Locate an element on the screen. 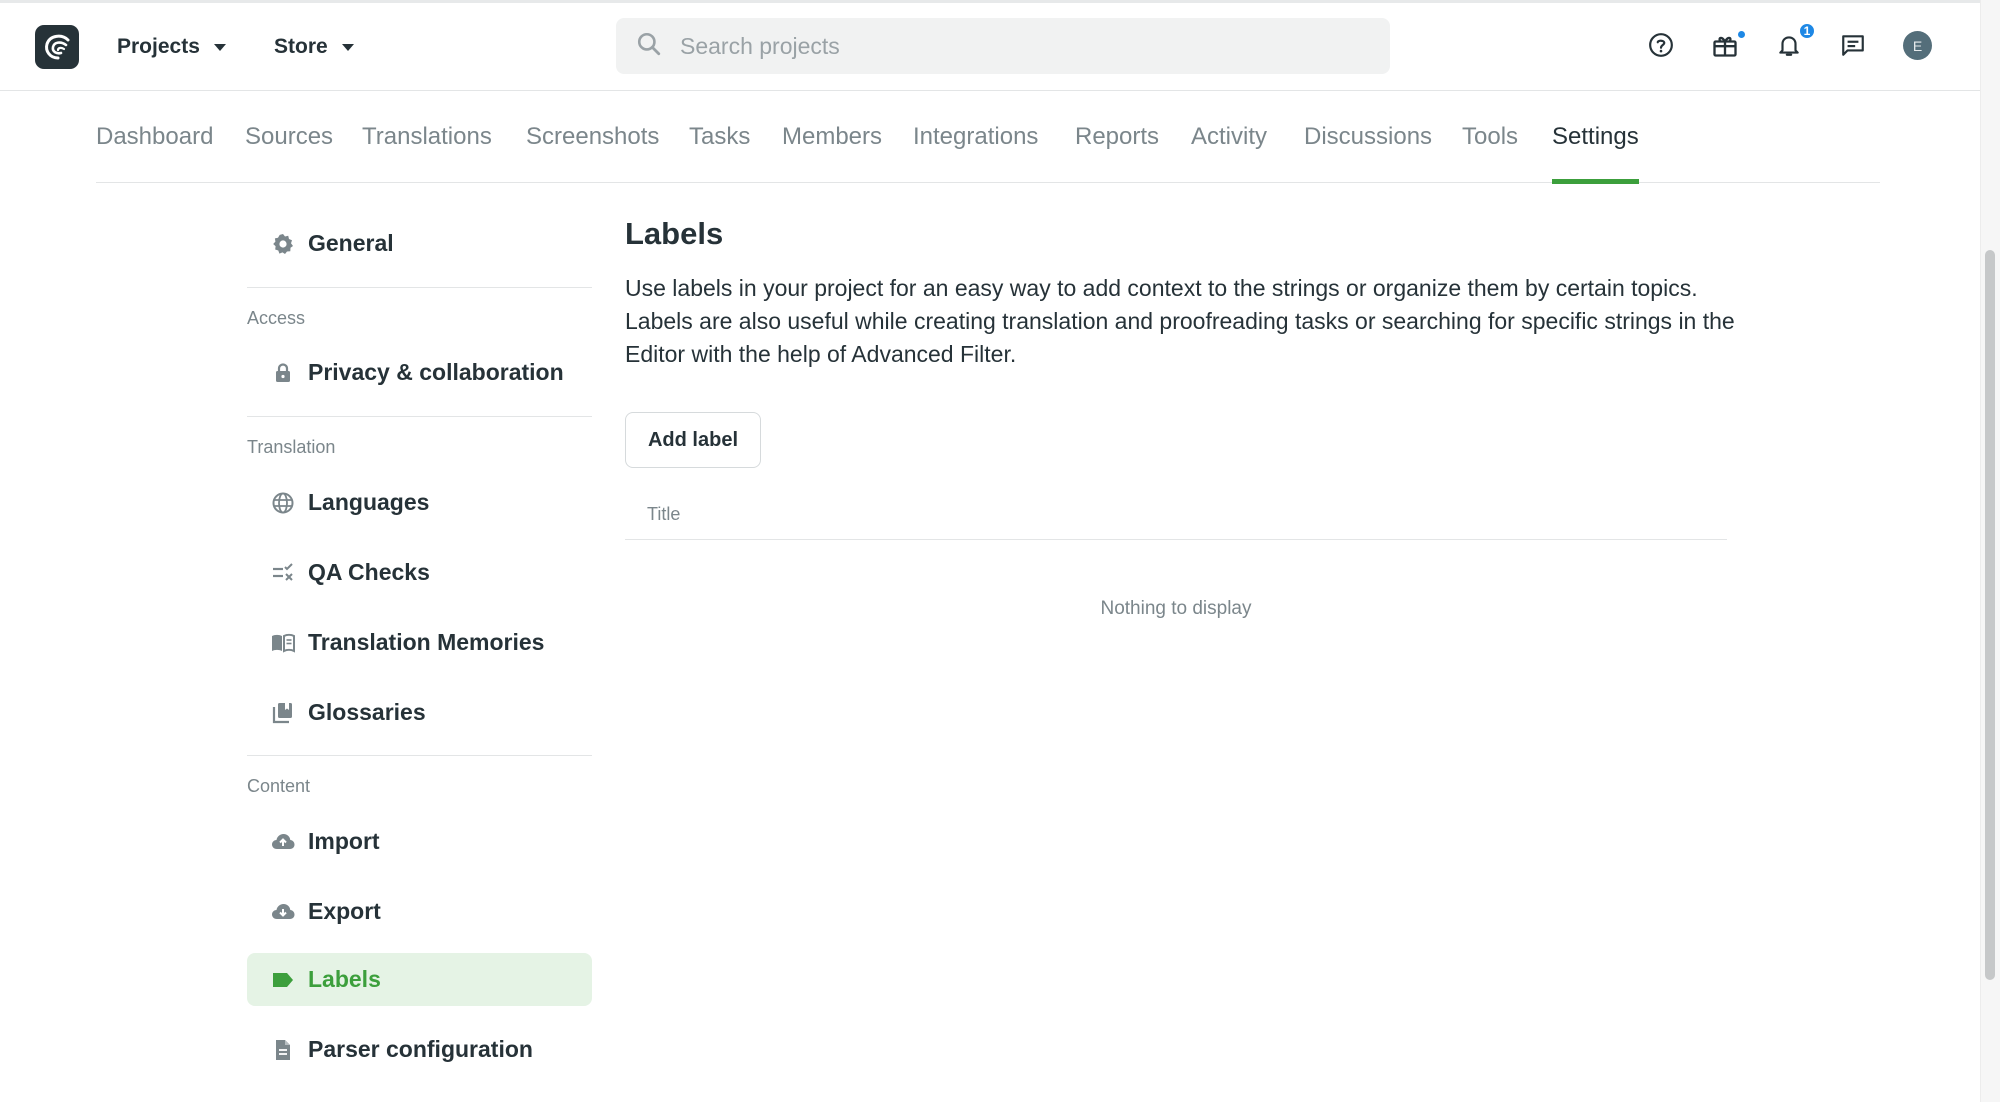  sidebar-item-import: Import is located at coordinates (419, 841).